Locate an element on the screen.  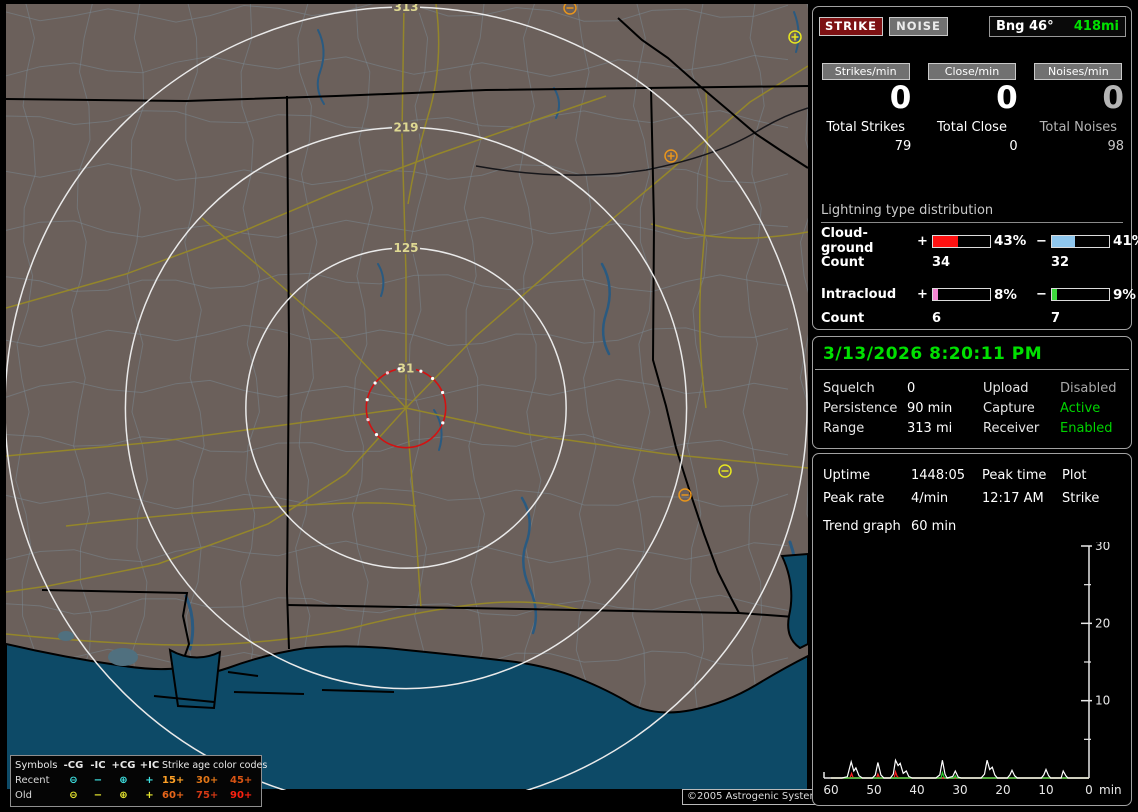
x-axis-unit: min is located at coordinates (1110, 790).